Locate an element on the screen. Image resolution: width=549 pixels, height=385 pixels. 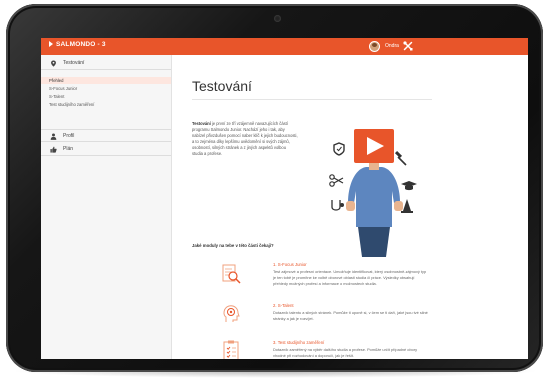
sidebar-item-s-talent: S-Talent is located at coordinates (106, 96).